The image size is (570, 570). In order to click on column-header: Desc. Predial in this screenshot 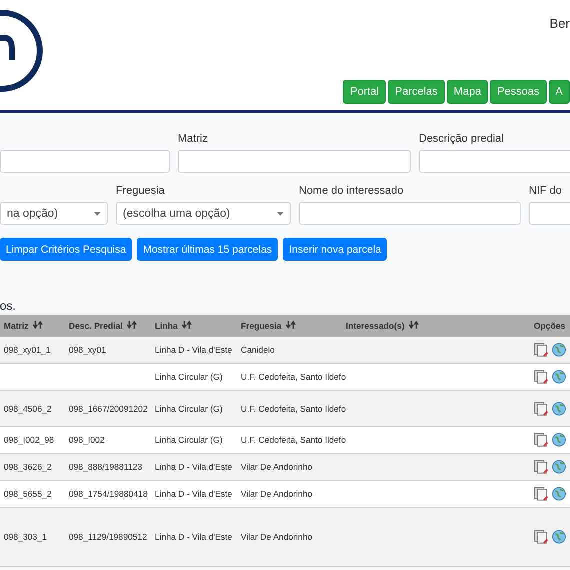, I will do `click(108, 326)`.